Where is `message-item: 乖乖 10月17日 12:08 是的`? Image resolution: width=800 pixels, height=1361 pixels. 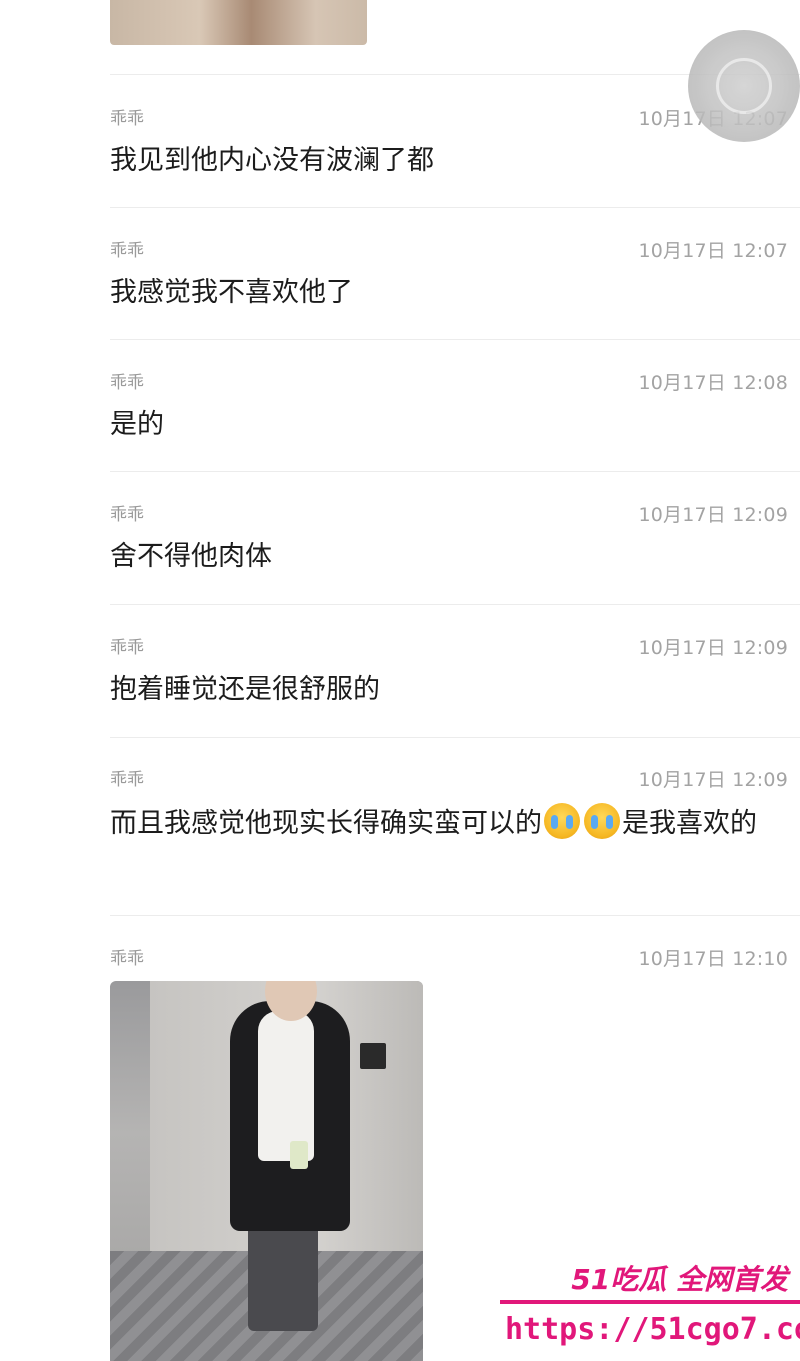 message-item: 乖乖 10月17日 12:08 是的 is located at coordinates (449, 408).